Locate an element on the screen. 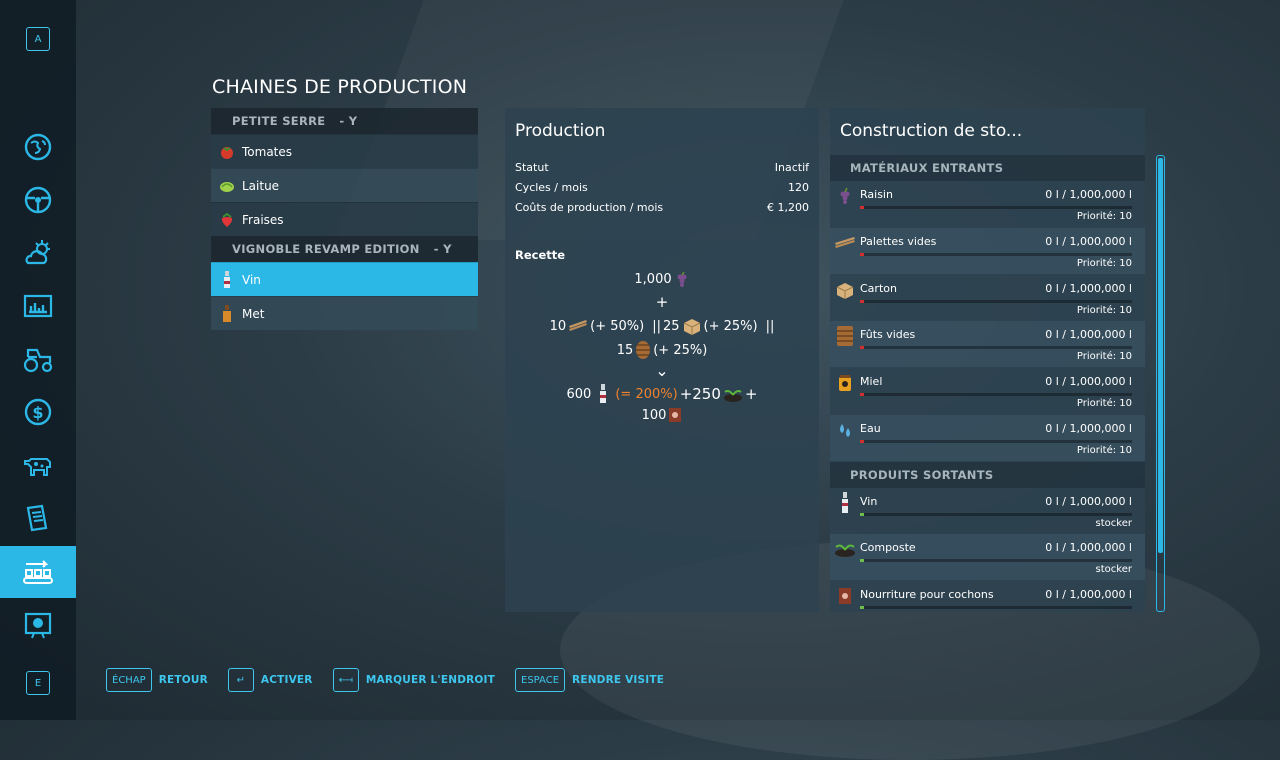 This screenshot has width=1280, height=760. recipe-plus: + is located at coordinates (751, 394).